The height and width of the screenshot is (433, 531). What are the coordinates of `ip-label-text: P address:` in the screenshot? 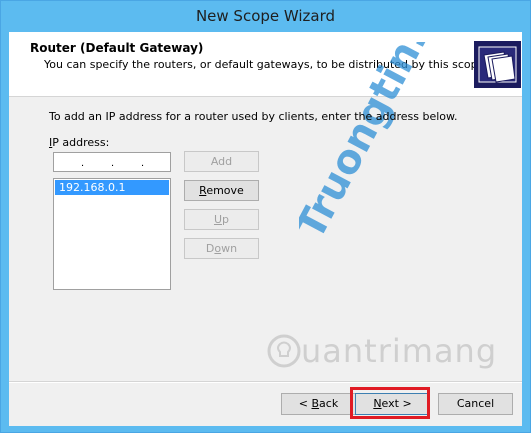 It's located at (81, 142).